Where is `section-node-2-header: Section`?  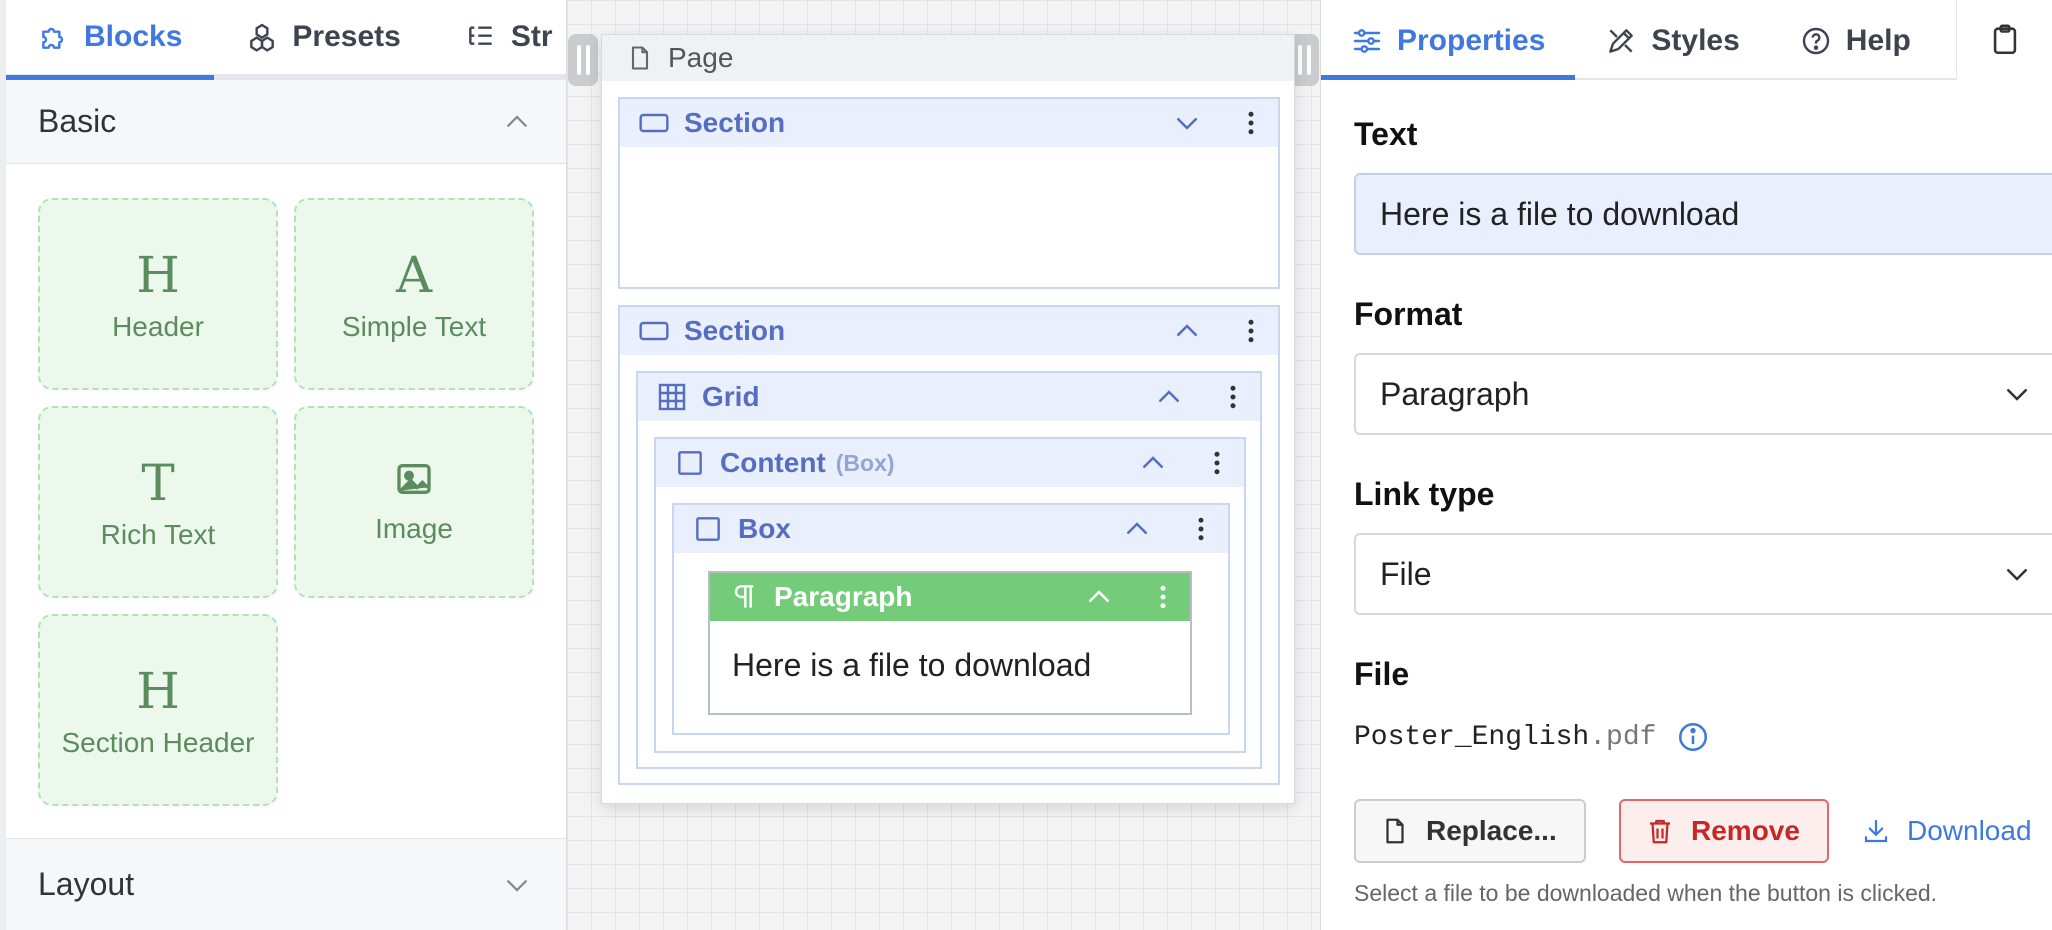
section-node-2-header: Section is located at coordinates (949, 331).